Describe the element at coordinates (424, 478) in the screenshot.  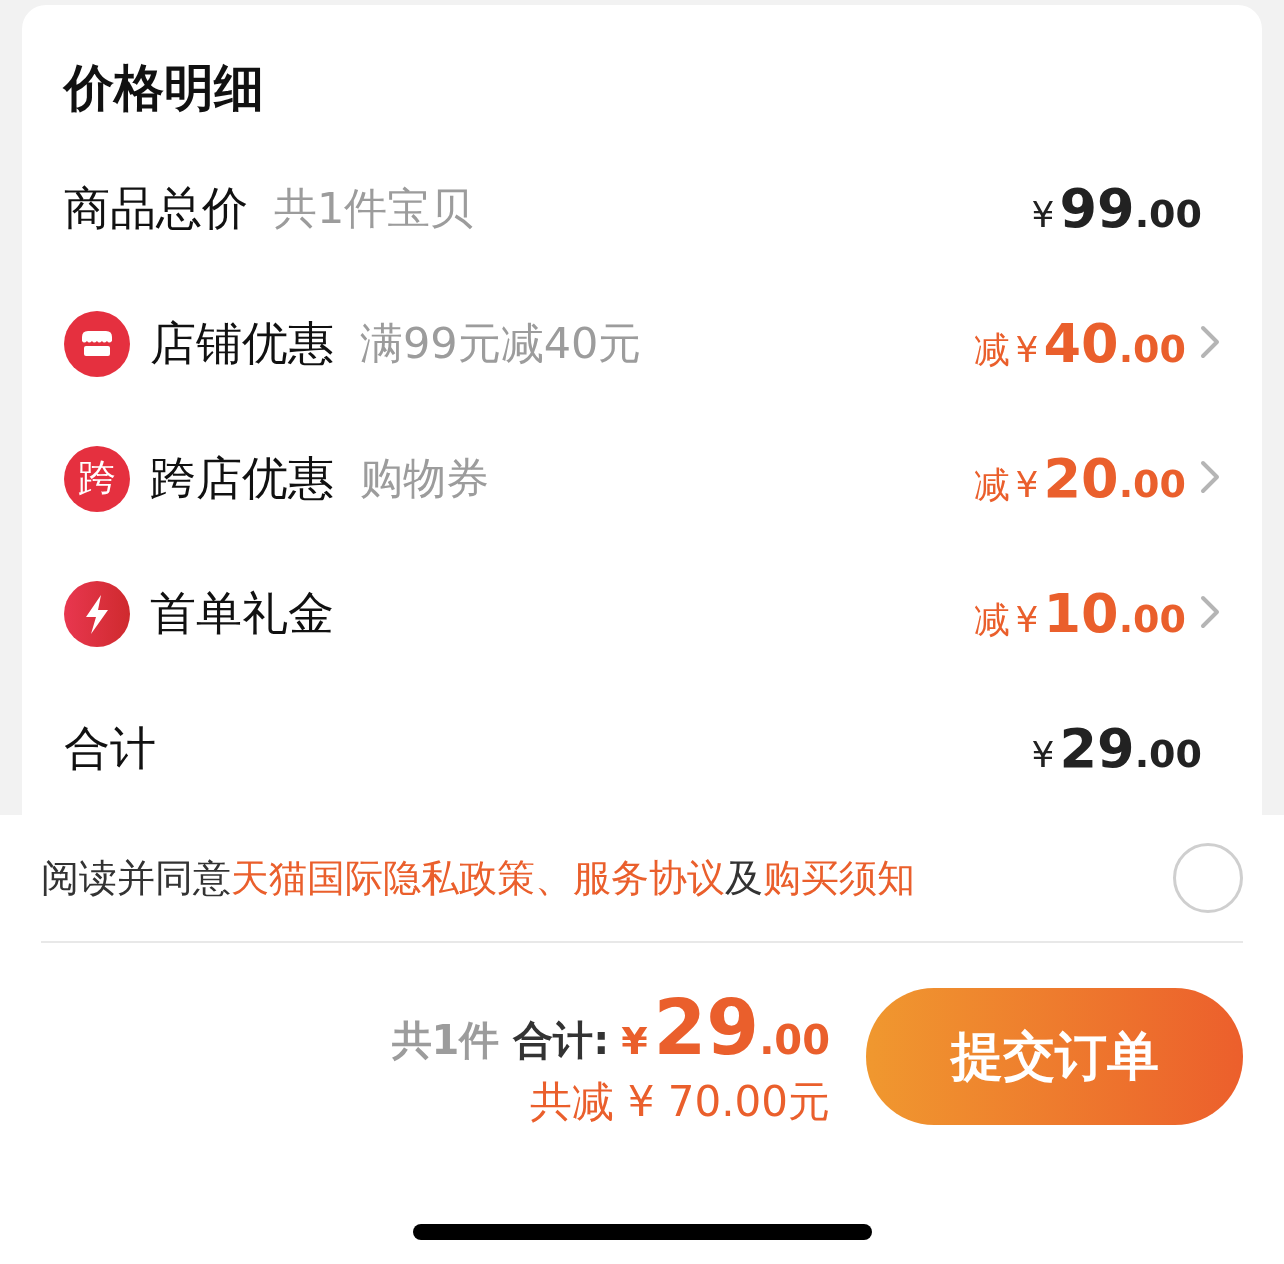
I see `row-note: 购物券` at that location.